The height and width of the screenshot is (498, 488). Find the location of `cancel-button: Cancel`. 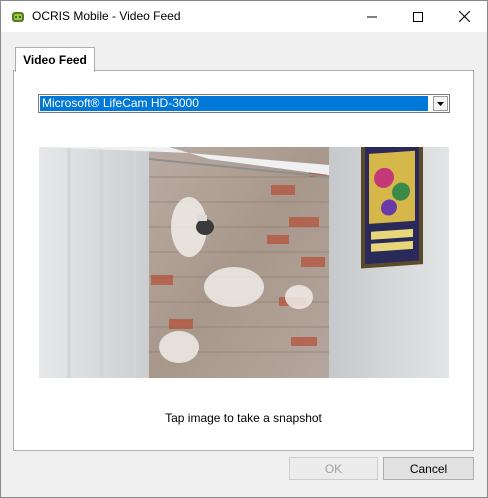

cancel-button: Cancel is located at coordinates (428, 468).